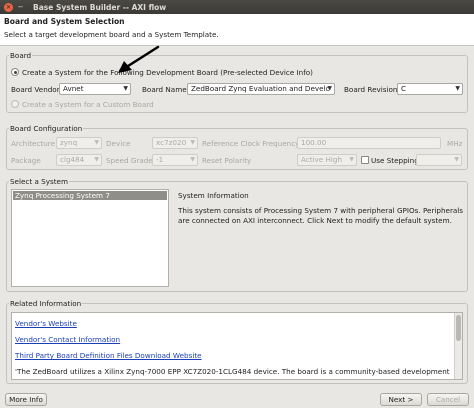 This screenshot has height=408, width=474. I want to click on board-revision-value: C, so click(404, 88).